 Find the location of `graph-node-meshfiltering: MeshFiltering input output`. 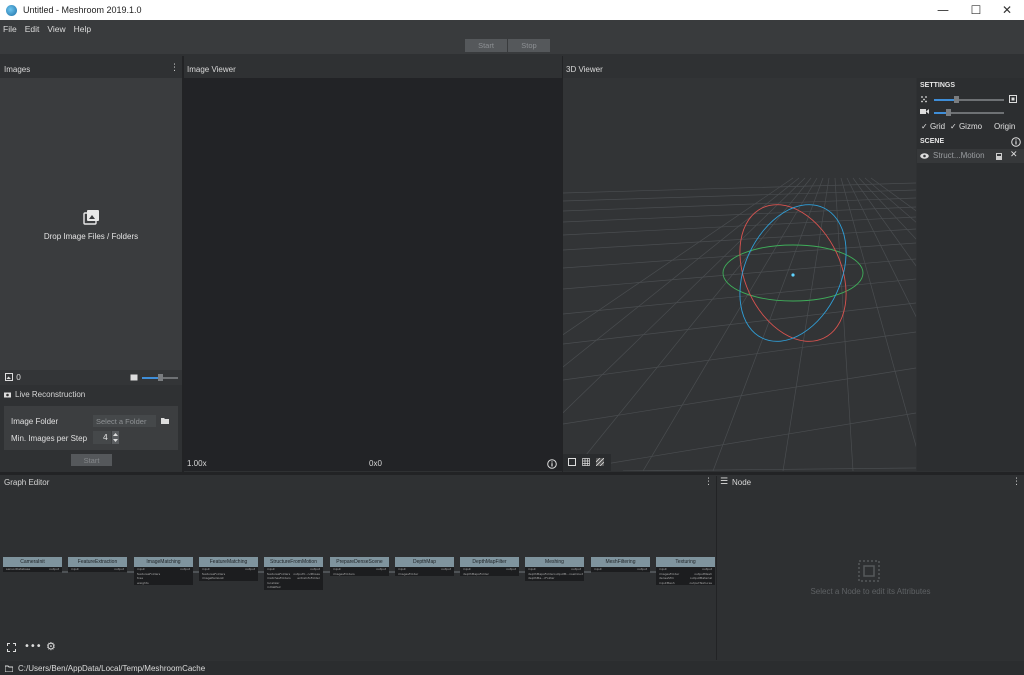

graph-node-meshfiltering: MeshFiltering input output is located at coordinates (620, 564).